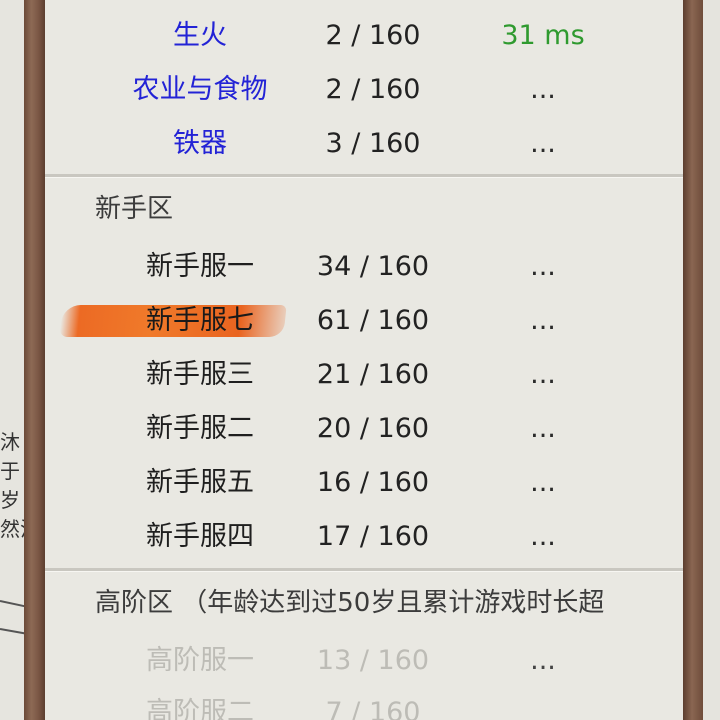  I want to click on server-name: 新手服四, so click(200, 536).